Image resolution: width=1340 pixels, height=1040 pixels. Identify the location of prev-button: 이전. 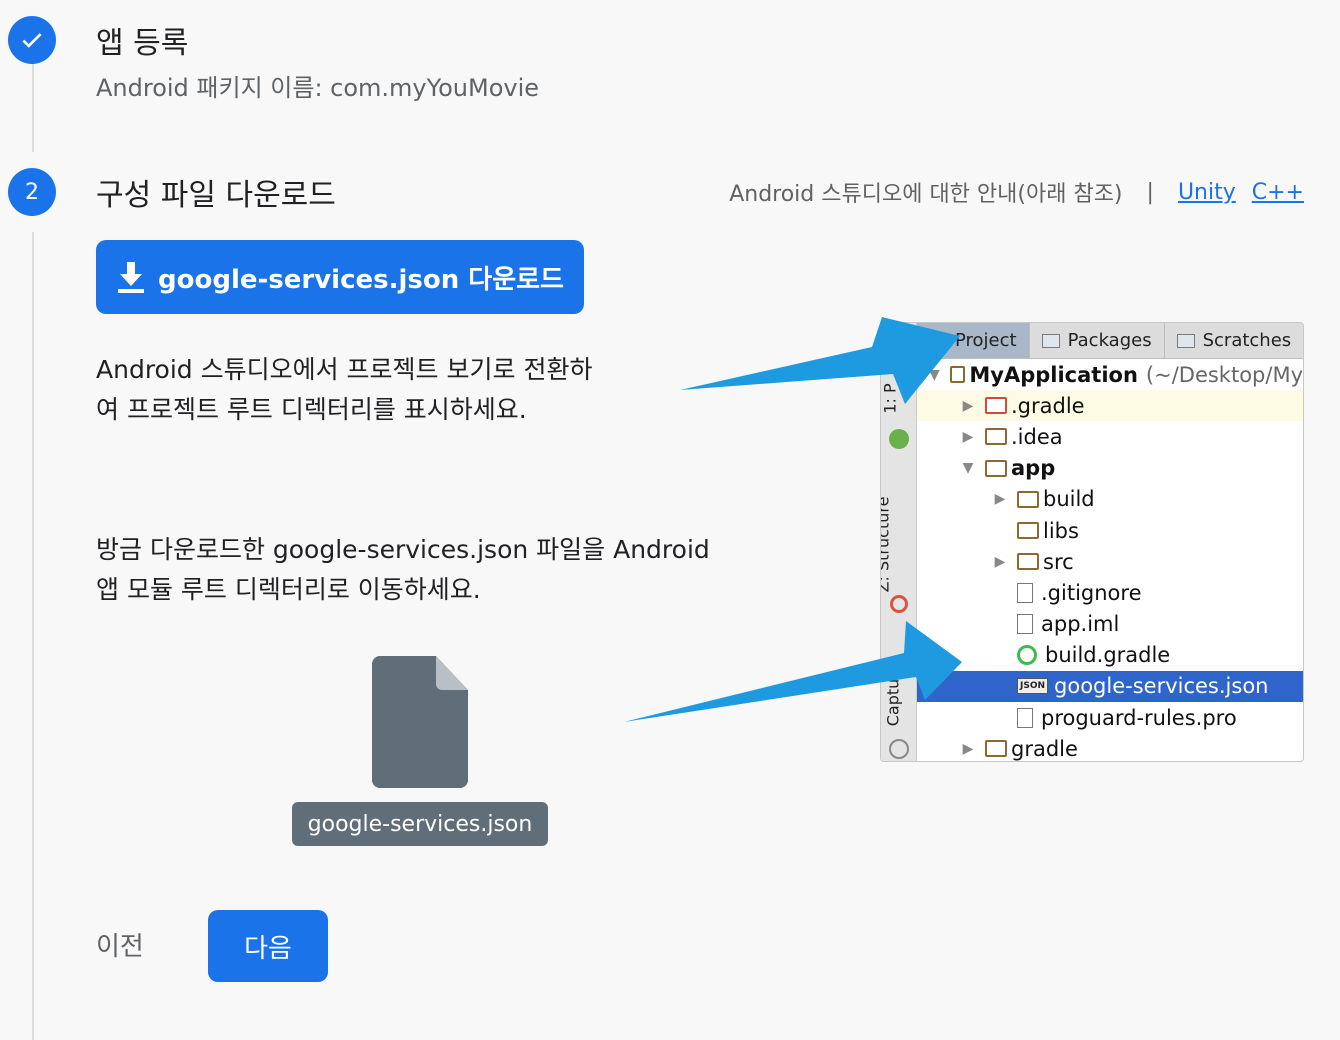
(126, 944).